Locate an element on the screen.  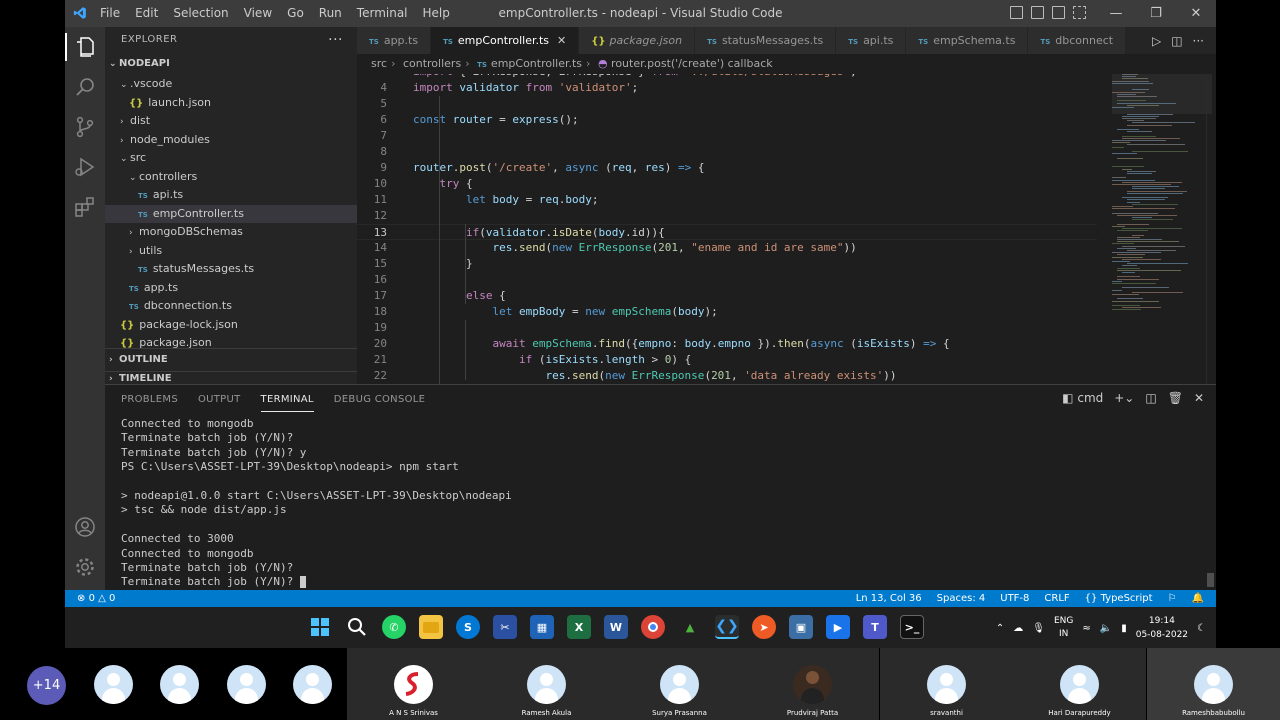
volume-icon: 🔈 is located at coordinates (1106, 628).